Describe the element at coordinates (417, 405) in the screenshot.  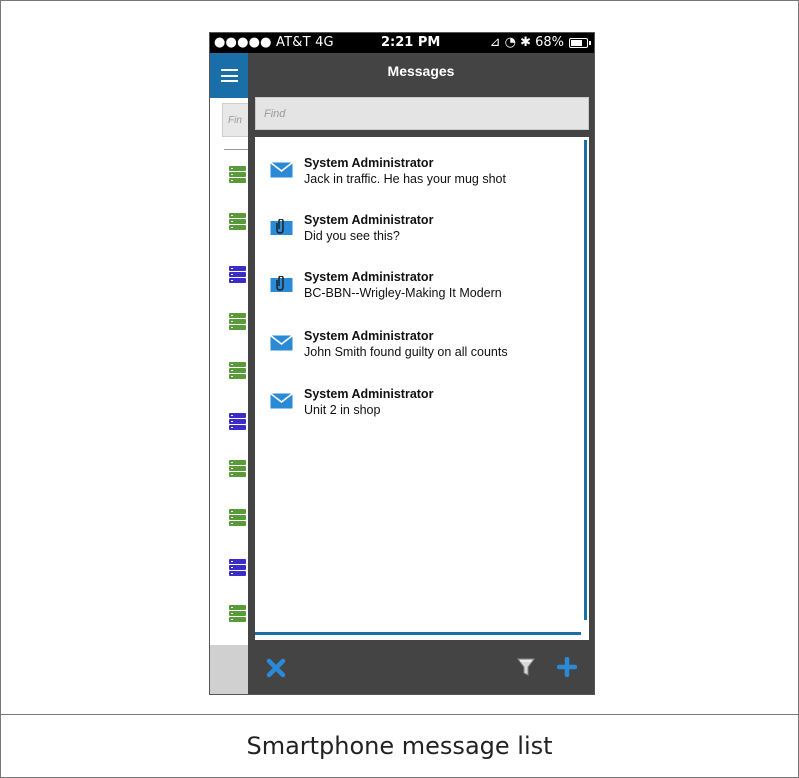
I see `message-item: System Administrator Unit 2 in shop` at that location.